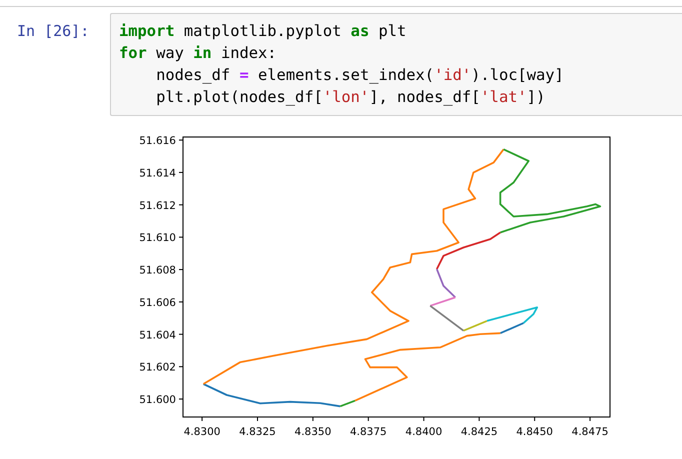 The width and height of the screenshot is (682, 459). I want to click on y-tick-label: 51.614, so click(157, 173).